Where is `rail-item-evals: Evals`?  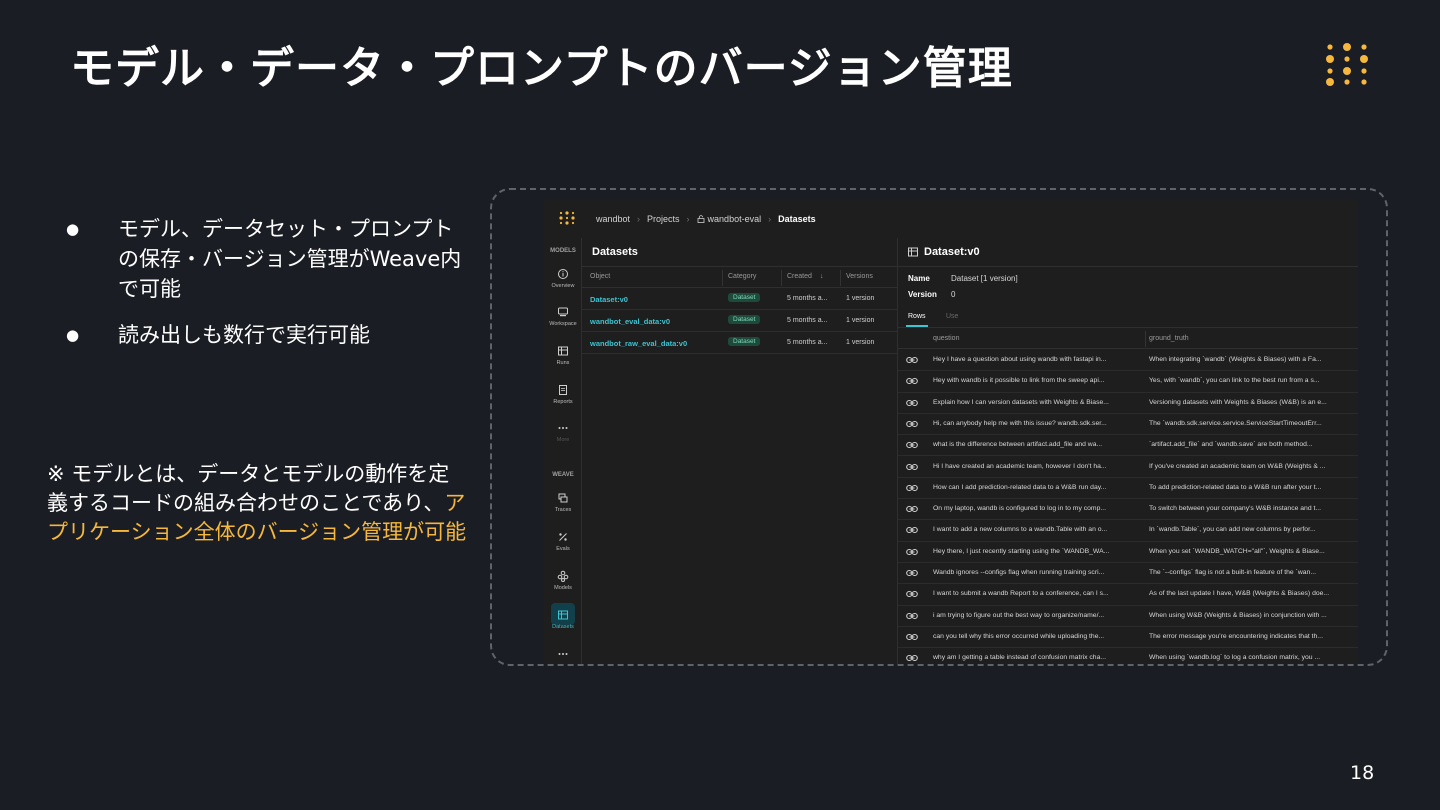
rail-item-evals: Evals is located at coordinates (563, 549).